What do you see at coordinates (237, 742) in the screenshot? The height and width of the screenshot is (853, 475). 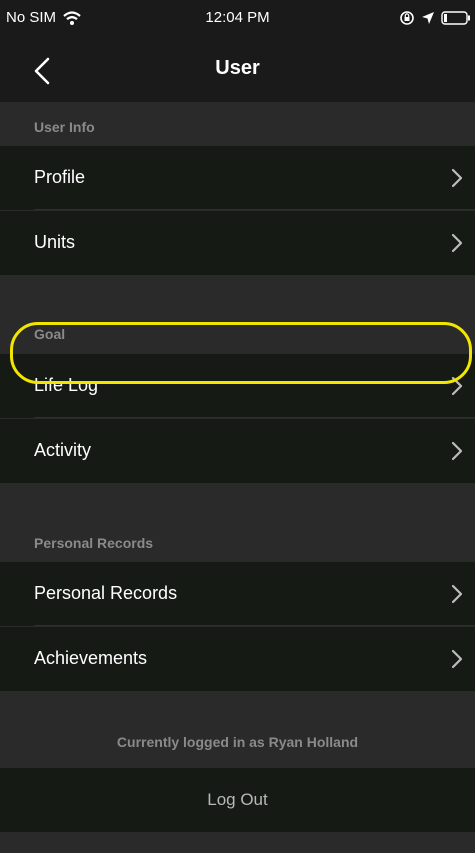 I see `logged-in-status: Currently logged in as Ryan Holland` at bounding box center [237, 742].